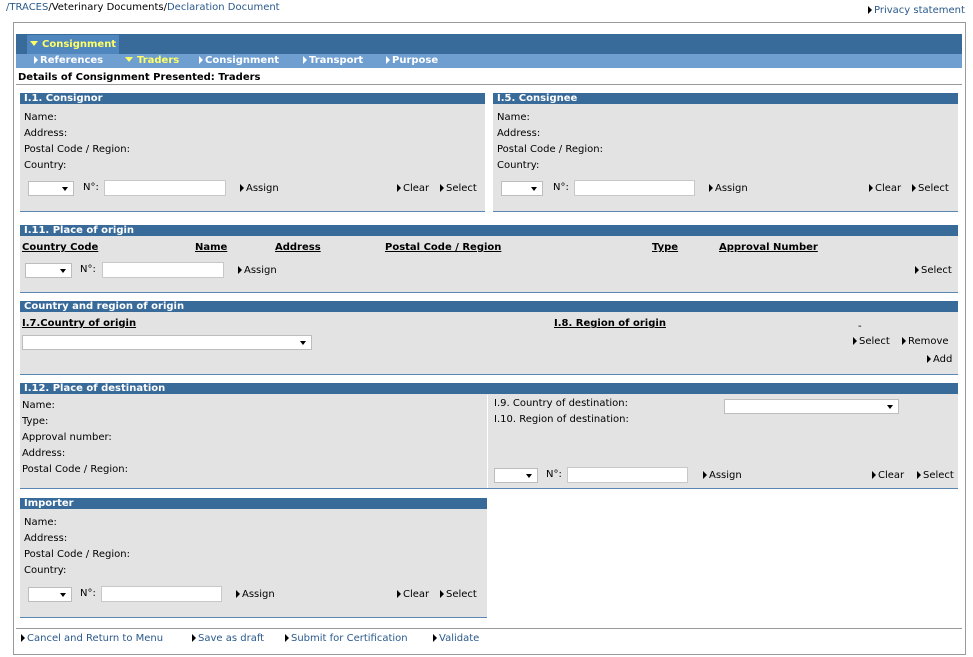  I want to click on consignee-select-link: Select, so click(930, 188).